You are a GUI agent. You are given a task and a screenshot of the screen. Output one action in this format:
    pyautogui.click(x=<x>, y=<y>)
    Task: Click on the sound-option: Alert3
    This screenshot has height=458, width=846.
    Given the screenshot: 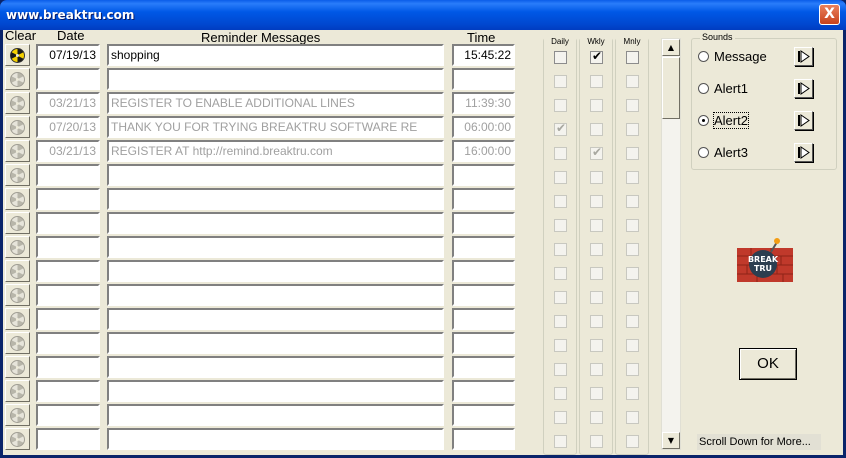 What is the action you would take?
    pyautogui.click(x=765, y=153)
    